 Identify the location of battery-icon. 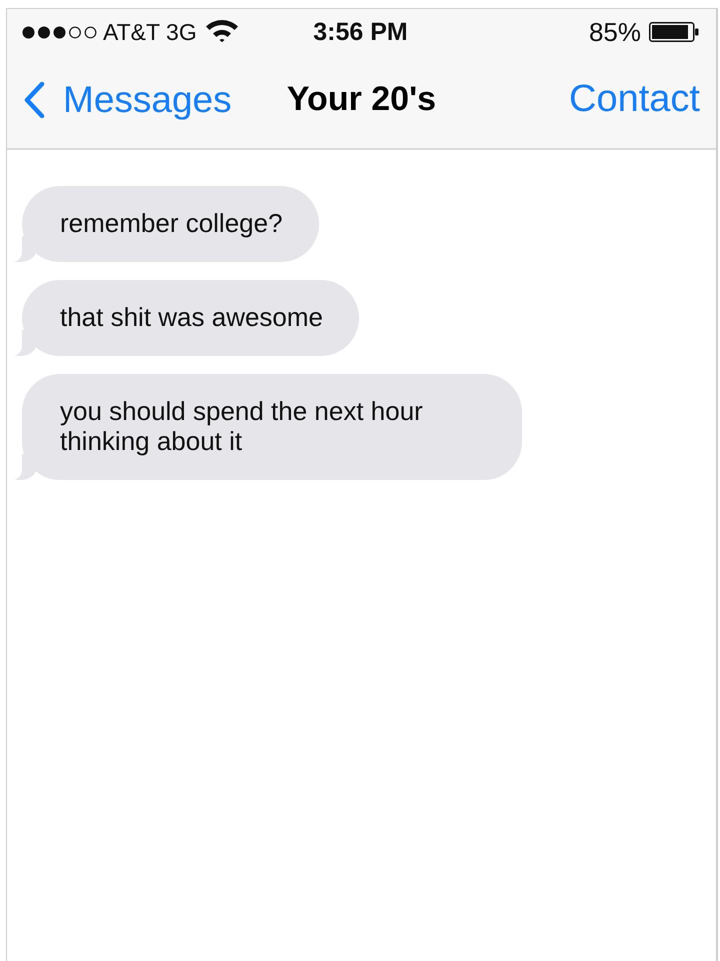
(674, 32).